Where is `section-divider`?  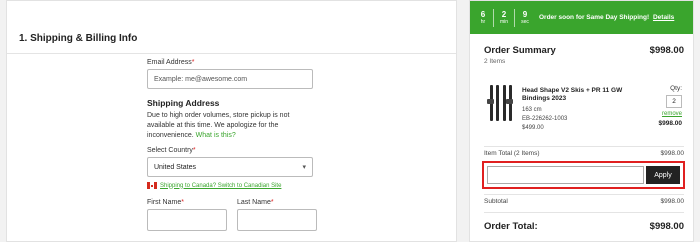 section-divider is located at coordinates (231, 53).